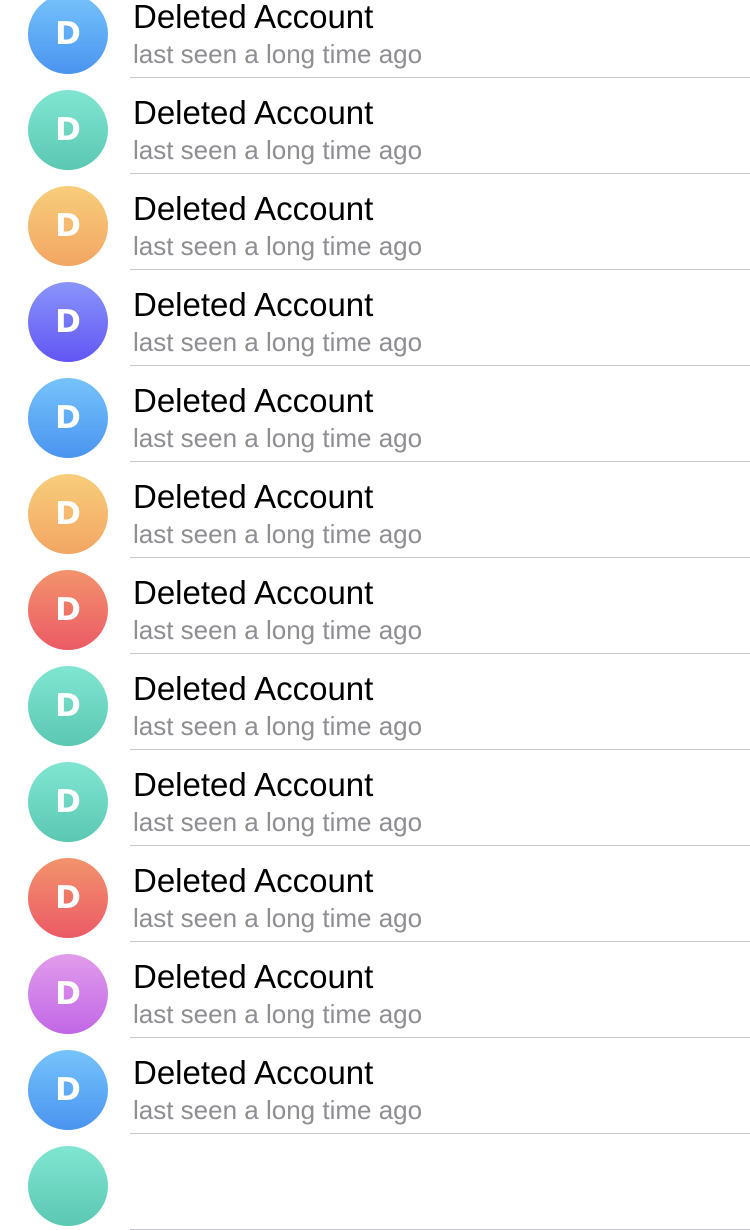 The height and width of the screenshot is (1230, 750). Describe the element at coordinates (375, 1182) in the screenshot. I see `contact-row` at that location.